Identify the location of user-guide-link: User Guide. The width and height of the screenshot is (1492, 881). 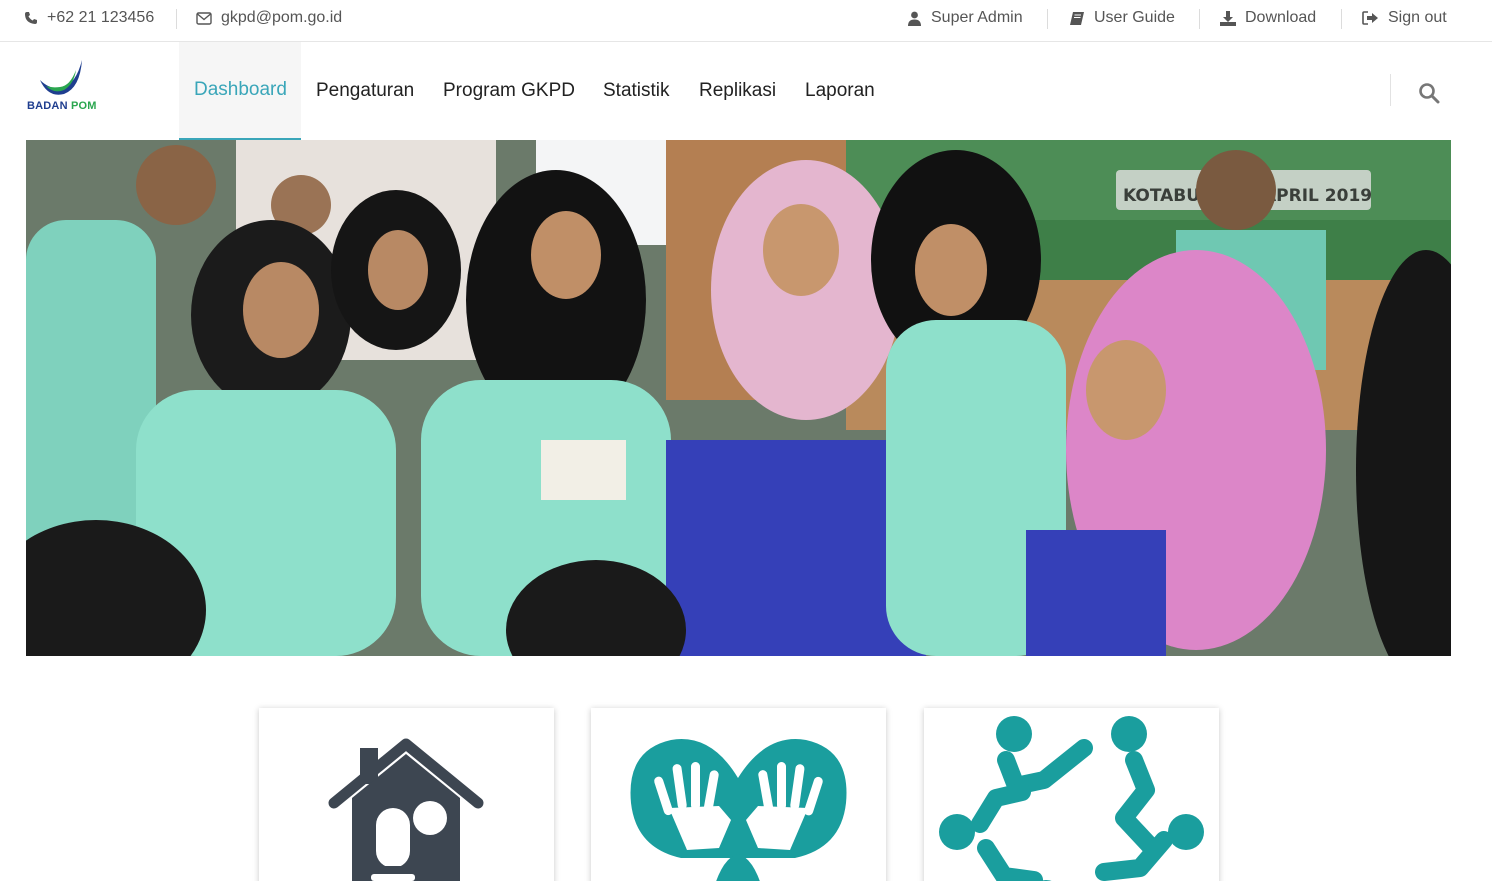
(1122, 18).